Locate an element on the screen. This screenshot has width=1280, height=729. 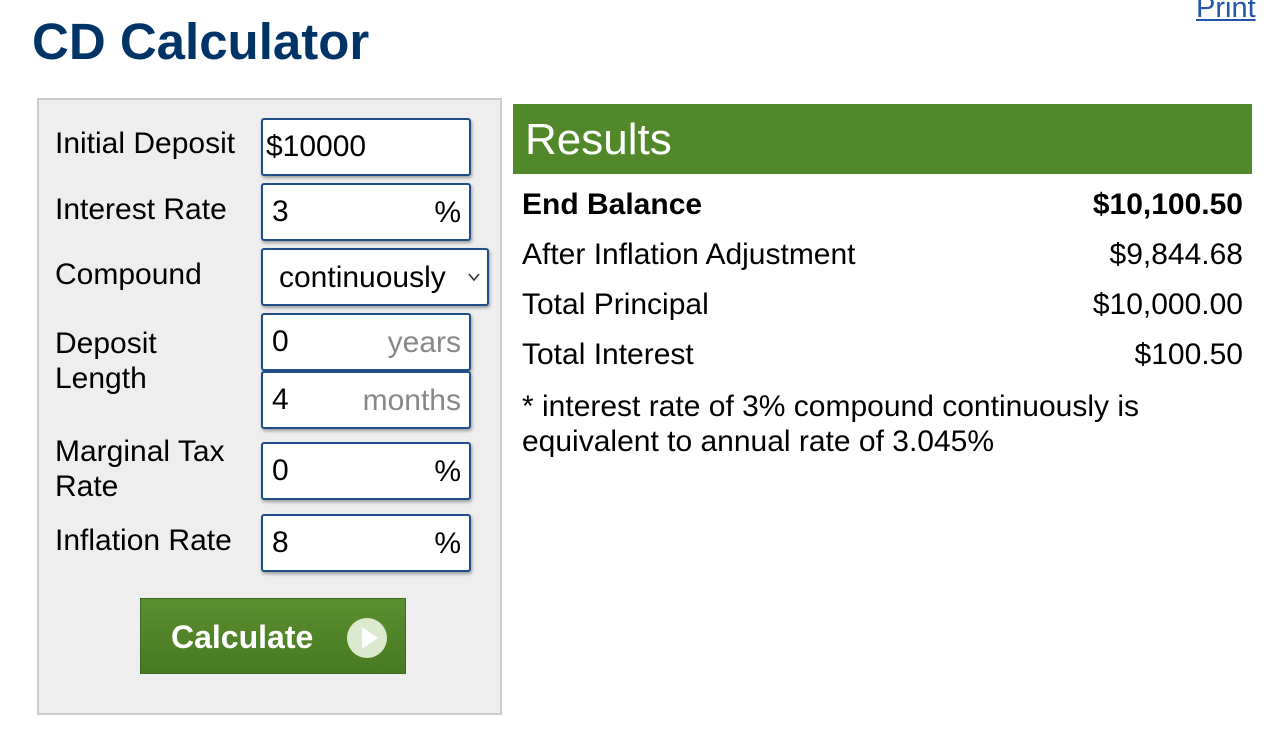
inflation-rate-field: % is located at coordinates (366, 543).